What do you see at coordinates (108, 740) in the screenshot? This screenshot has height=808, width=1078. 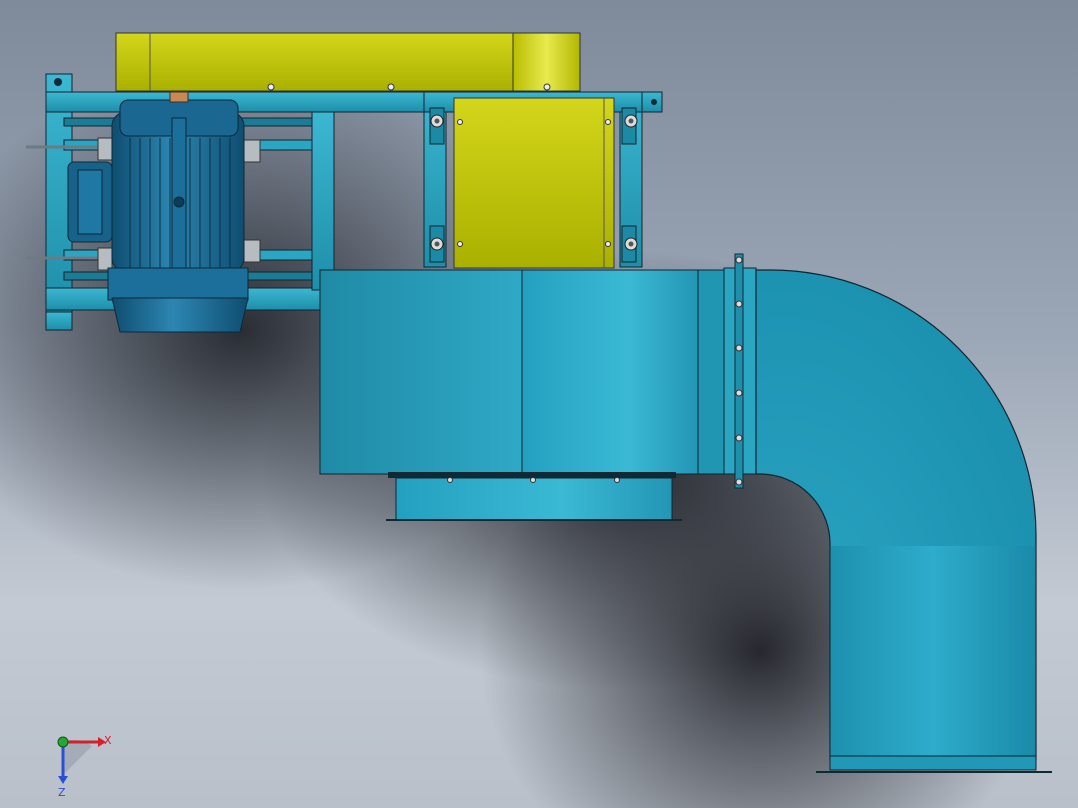 I see `x-axis-label: X` at bounding box center [108, 740].